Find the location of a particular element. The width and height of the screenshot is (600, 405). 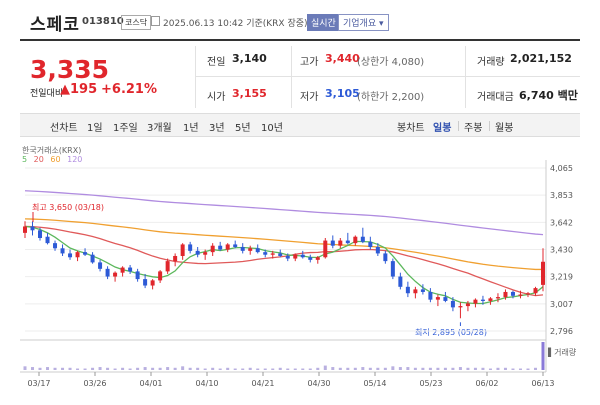

x-tick-label: 05/23 is located at coordinates (430, 383).